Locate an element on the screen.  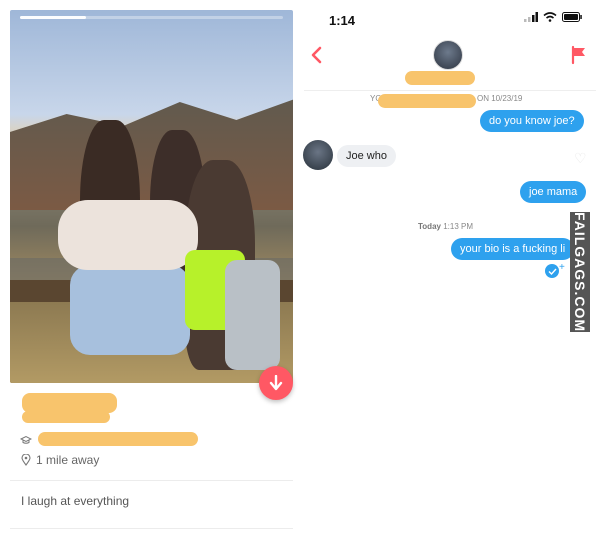
back-button is located at coordinates (317, 55).